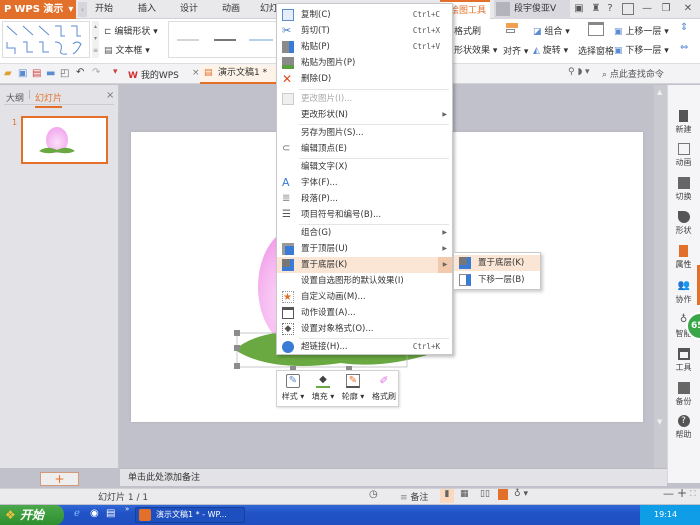 This screenshot has height=525, width=700. What do you see at coordinates (364, 281) in the screenshot?
I see `menu-item-set-default-effect: 设置自选图形的默认效果(I)` at bounding box center [364, 281].